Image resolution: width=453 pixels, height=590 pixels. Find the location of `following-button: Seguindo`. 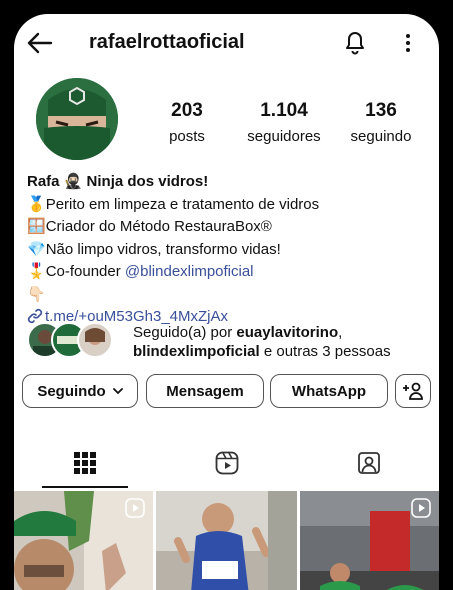

following-button: Seguindo is located at coordinates (80, 391).